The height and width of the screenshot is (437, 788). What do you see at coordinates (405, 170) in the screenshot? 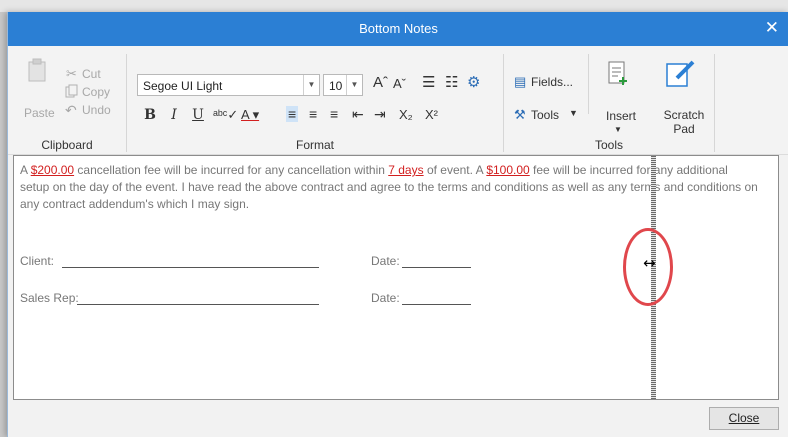
I see `days-field: 7 days` at bounding box center [405, 170].